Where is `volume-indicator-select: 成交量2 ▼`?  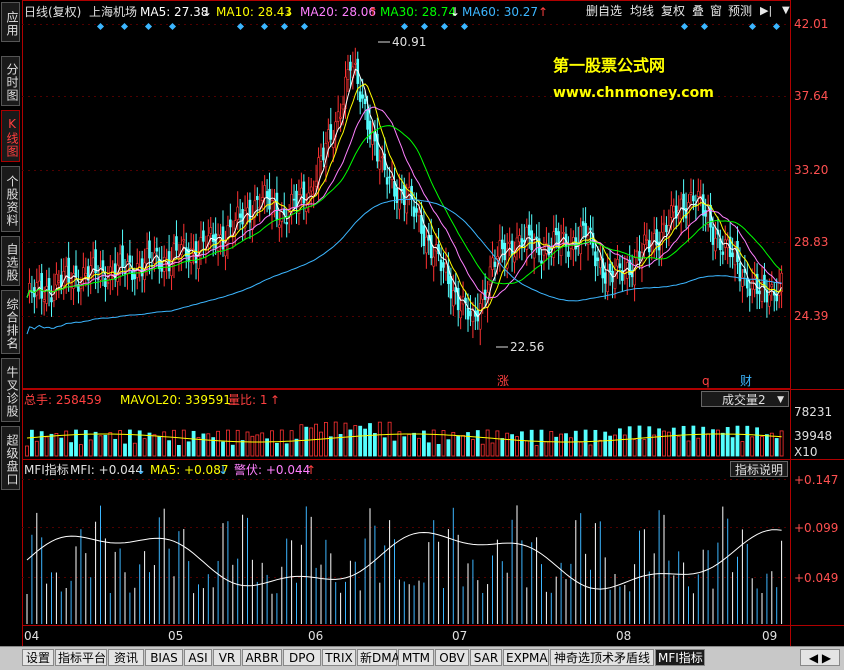 volume-indicator-select: 成交量2 ▼ is located at coordinates (745, 399).